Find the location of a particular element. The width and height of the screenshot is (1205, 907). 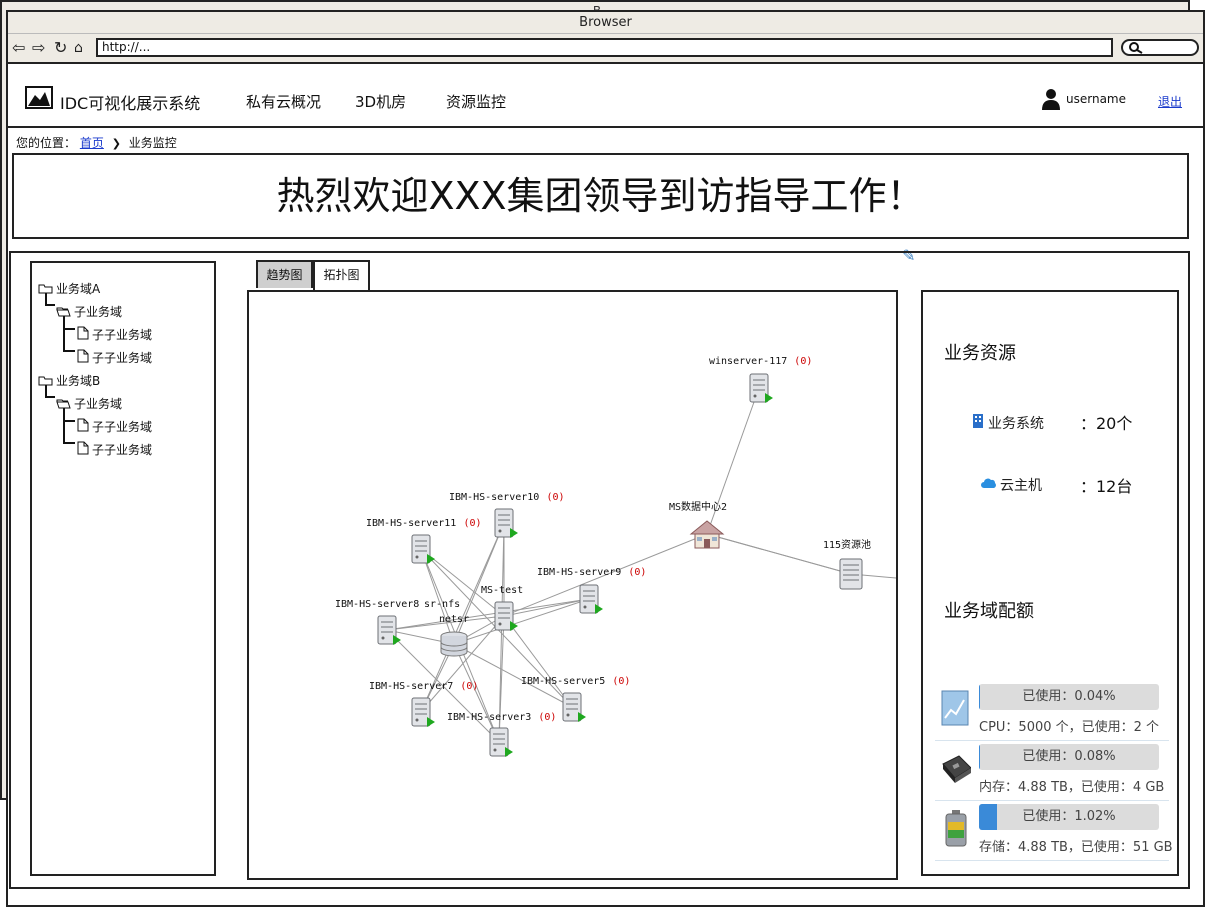

quota-cpu: 已使用：0.04% CPU：5000 个，已使用：2 个 is located at coordinates (1052, 711).